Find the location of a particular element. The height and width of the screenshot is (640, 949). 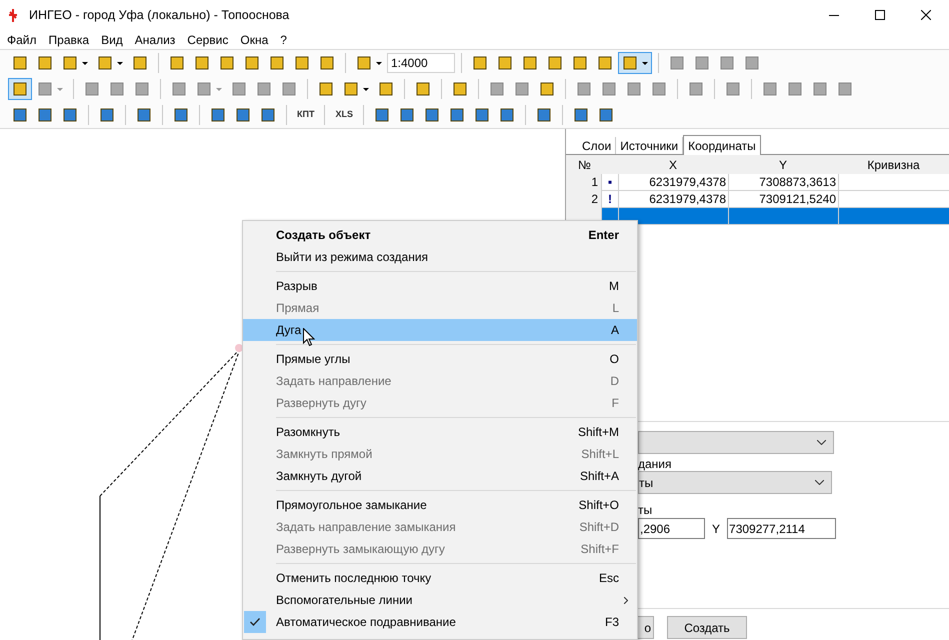

row-number: 2 is located at coordinates (583, 199).